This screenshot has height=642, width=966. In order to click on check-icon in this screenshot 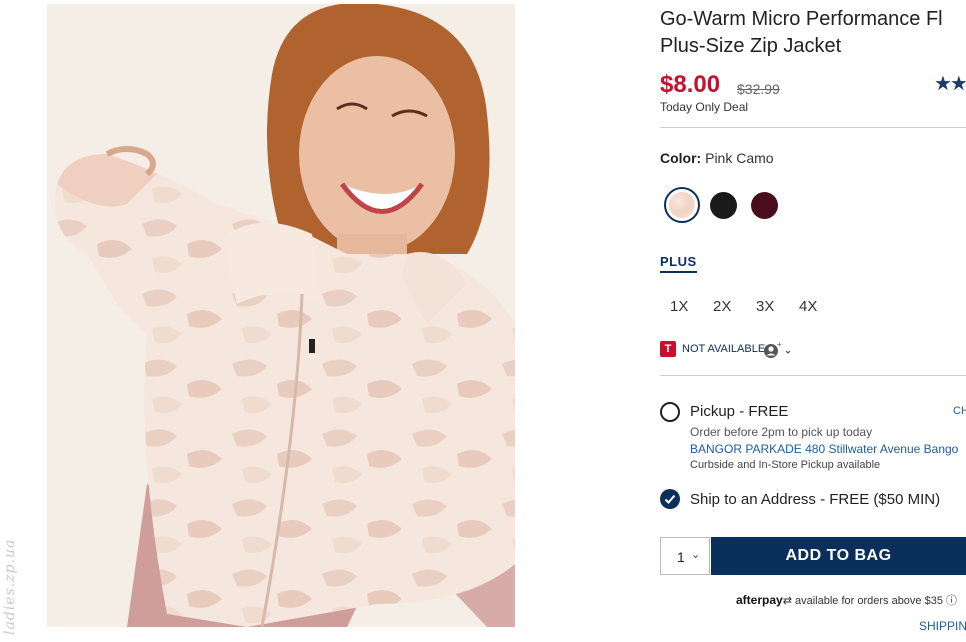, I will do `click(670, 499)`.